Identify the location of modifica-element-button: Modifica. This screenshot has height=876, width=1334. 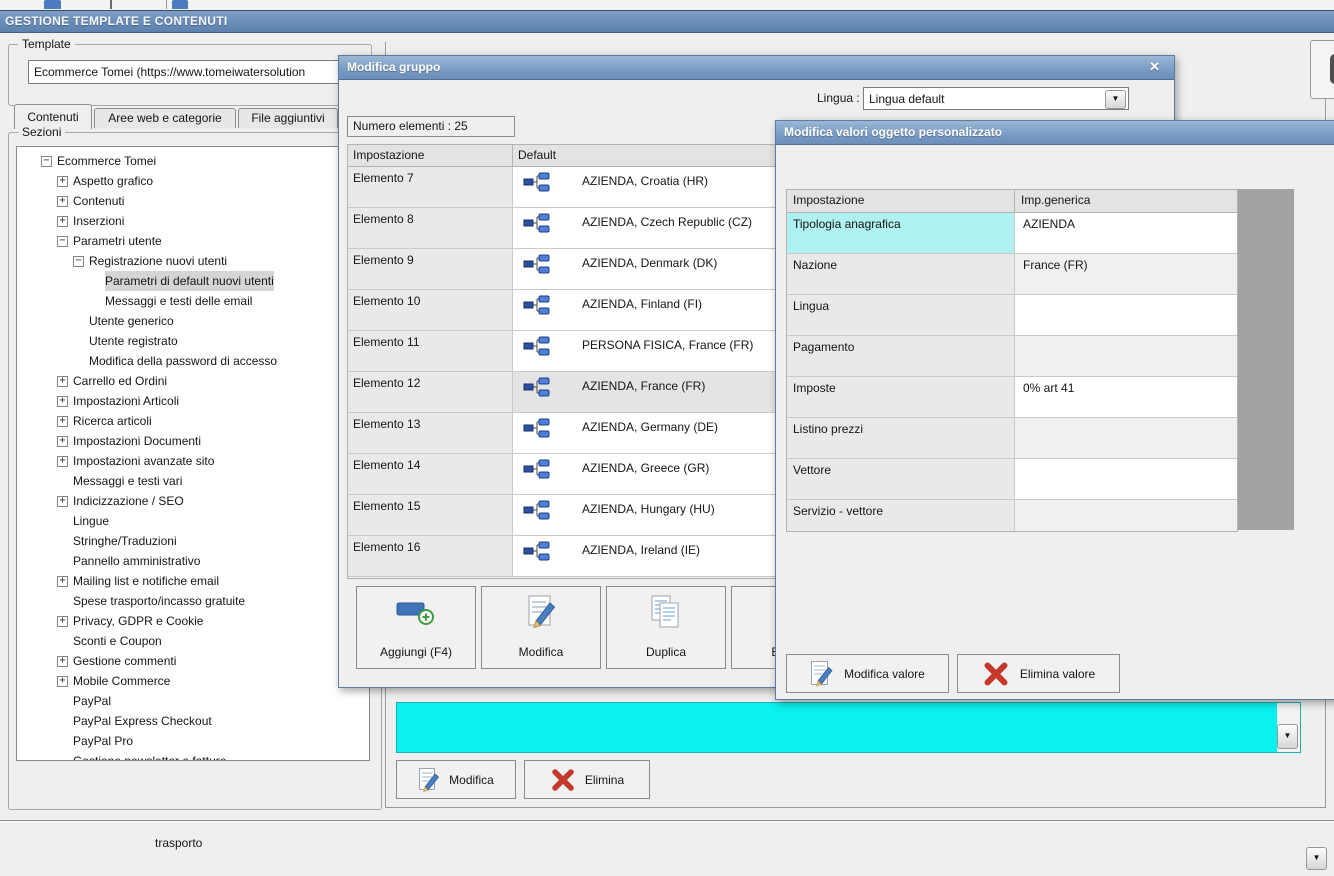
(541, 627).